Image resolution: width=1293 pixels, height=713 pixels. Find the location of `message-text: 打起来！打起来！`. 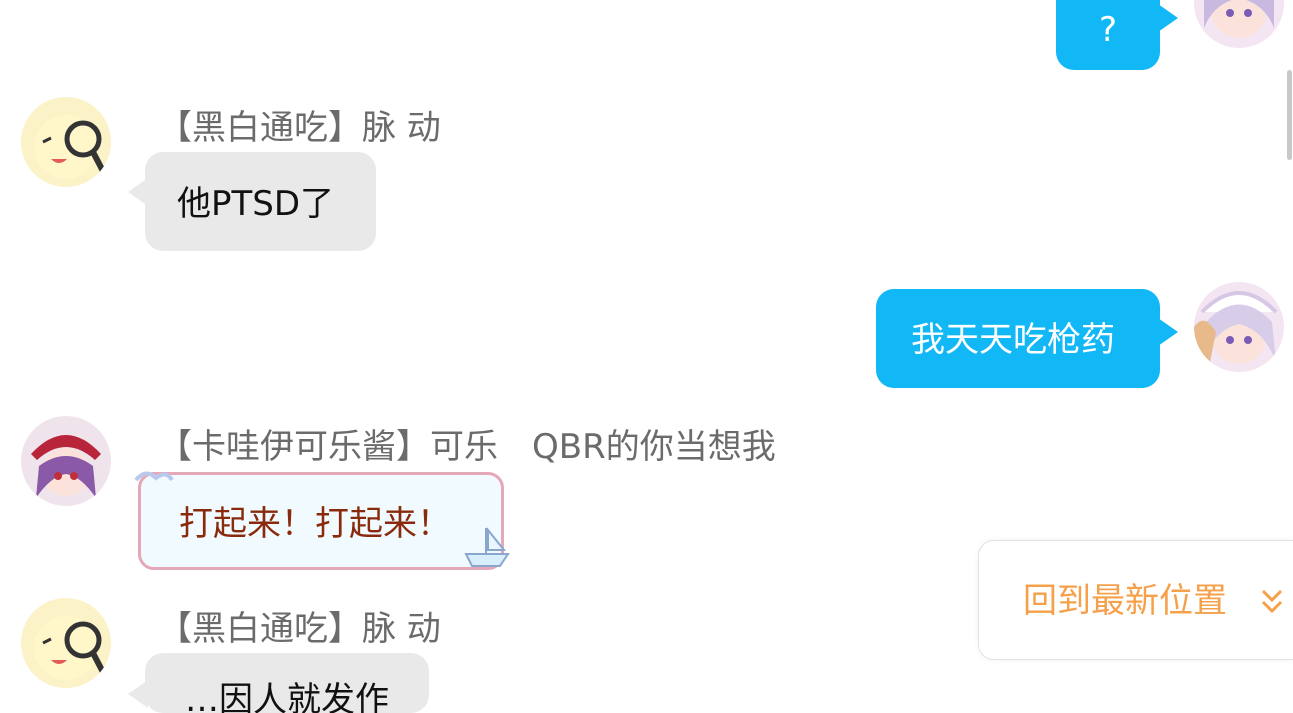

message-text: 打起来！打起来！ is located at coordinates (315, 524).